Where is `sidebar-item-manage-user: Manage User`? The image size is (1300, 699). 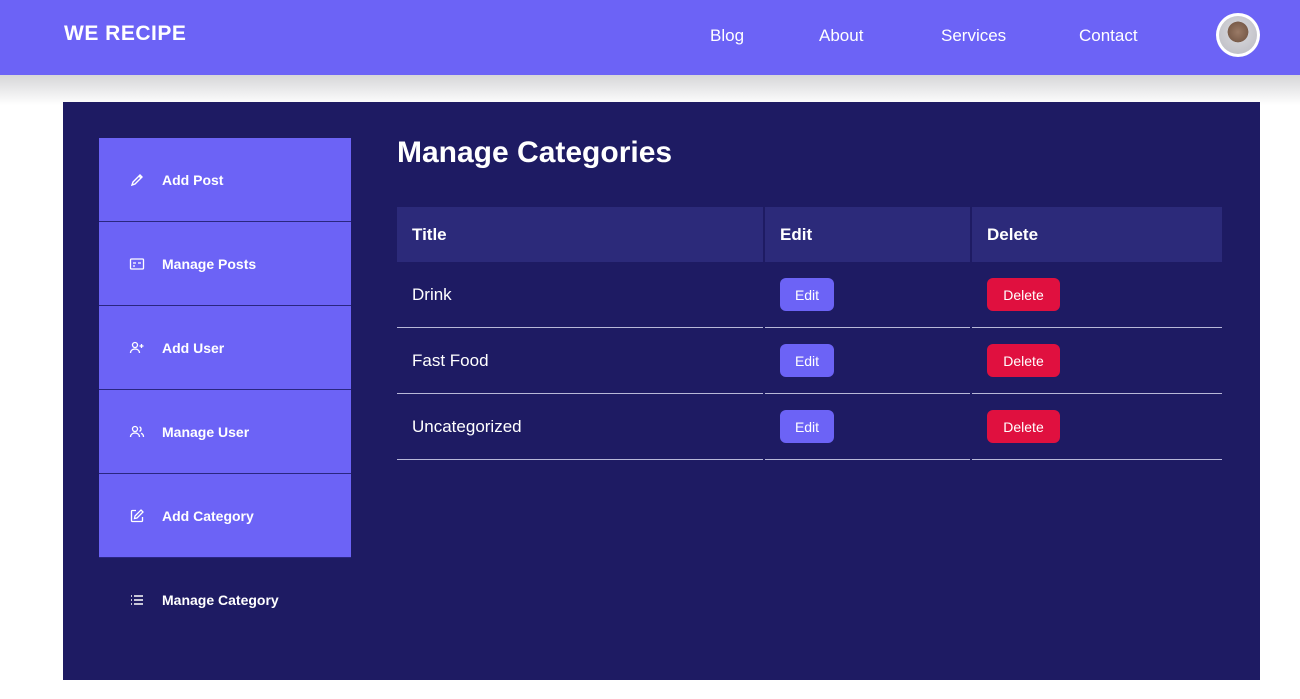 sidebar-item-manage-user: Manage User is located at coordinates (225, 432).